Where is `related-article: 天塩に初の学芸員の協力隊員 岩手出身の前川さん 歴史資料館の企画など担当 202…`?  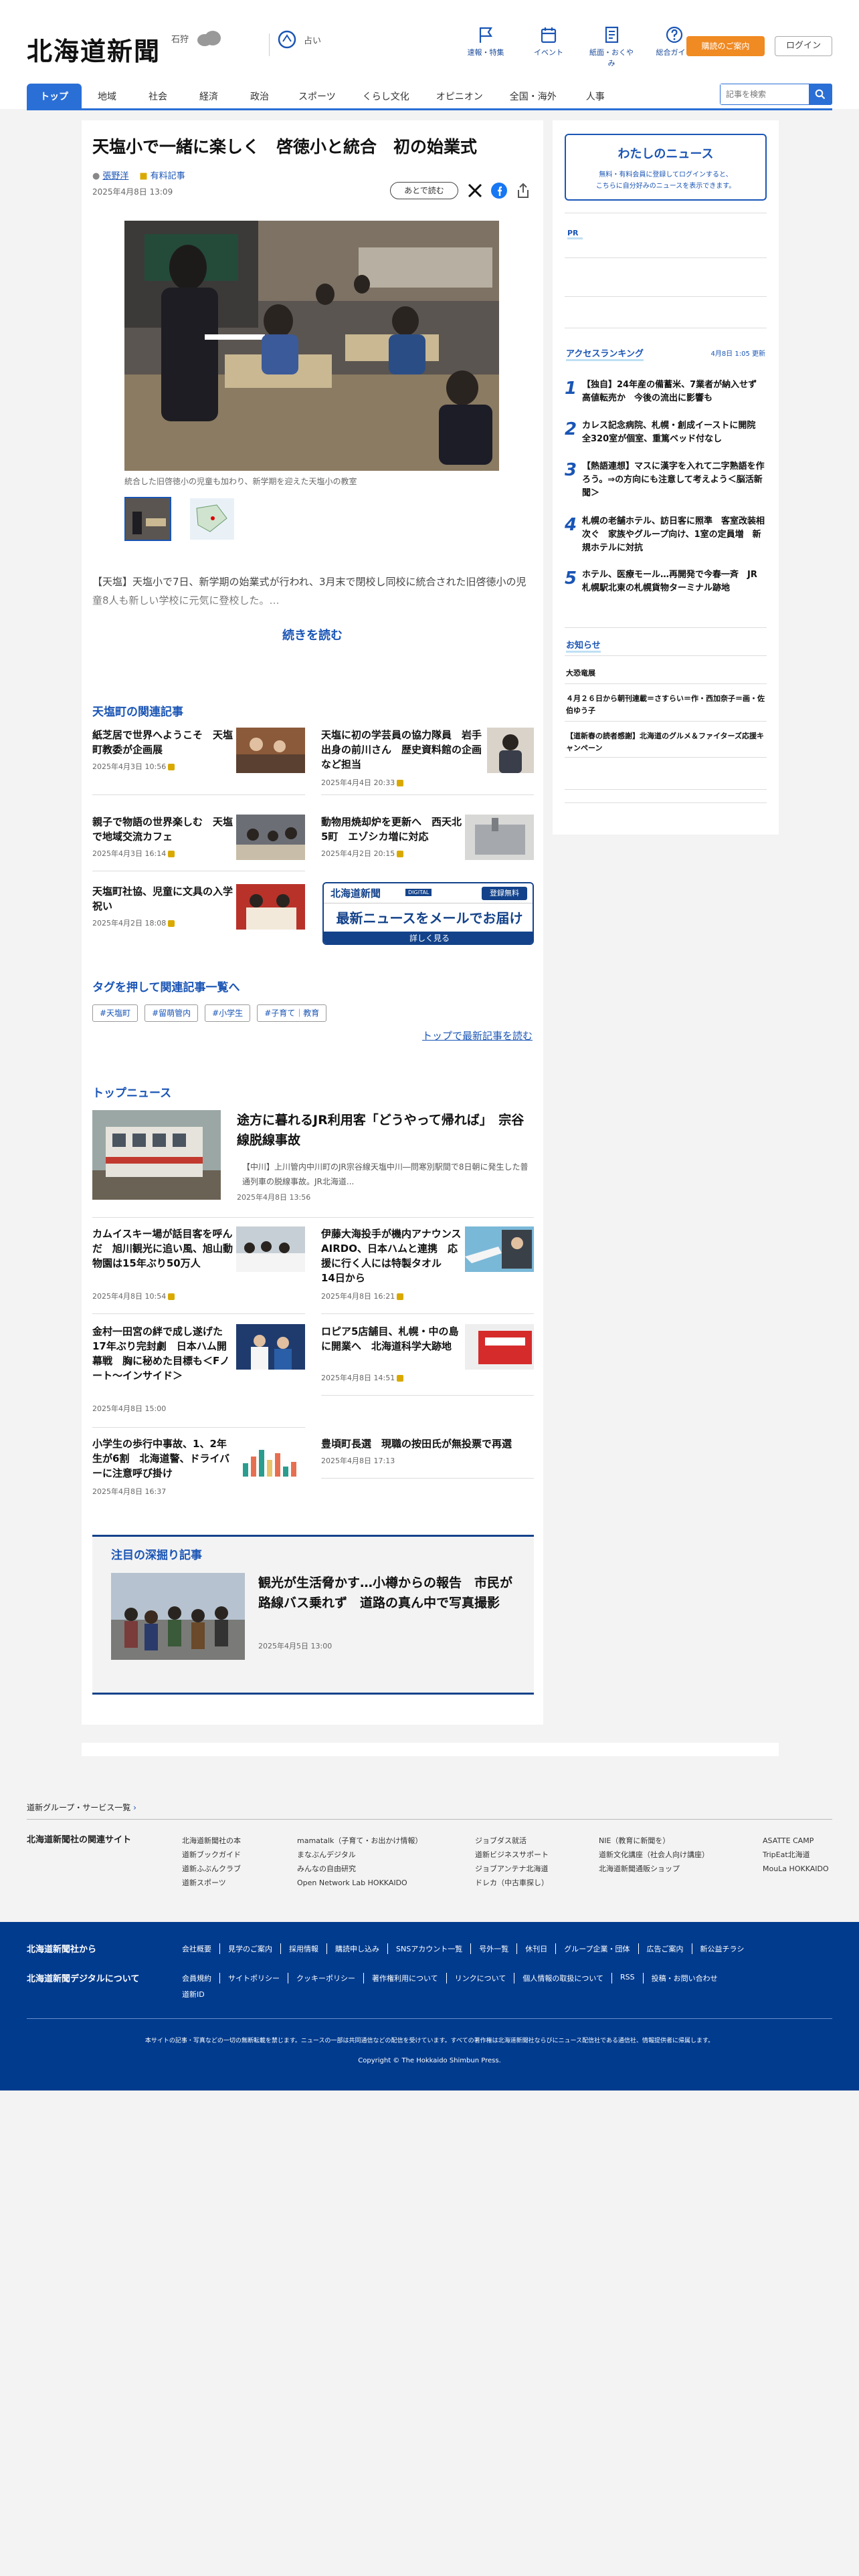 related-article: 天塩に初の学芸員の協力隊員 岩手出身の前川さん 歴史資料館の企画など担当 202… is located at coordinates (427, 758).